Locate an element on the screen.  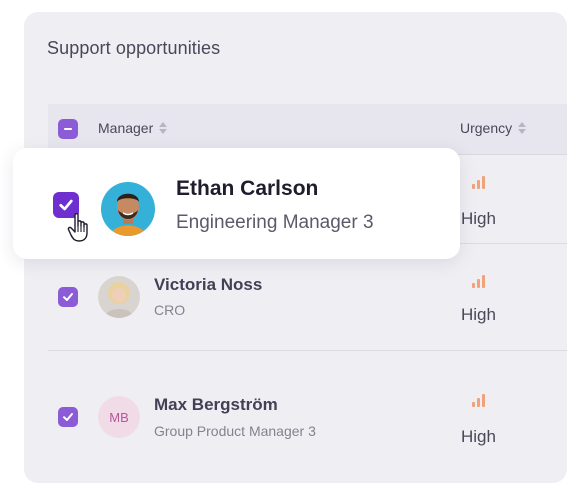
manager-role: Engineering Manager 3 is located at coordinates (275, 222).